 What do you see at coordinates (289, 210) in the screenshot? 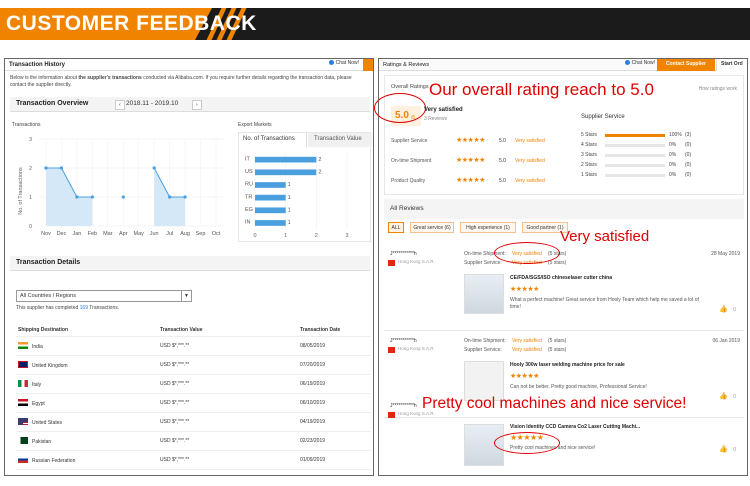
I see `bar-value-label: 1` at bounding box center [289, 210].